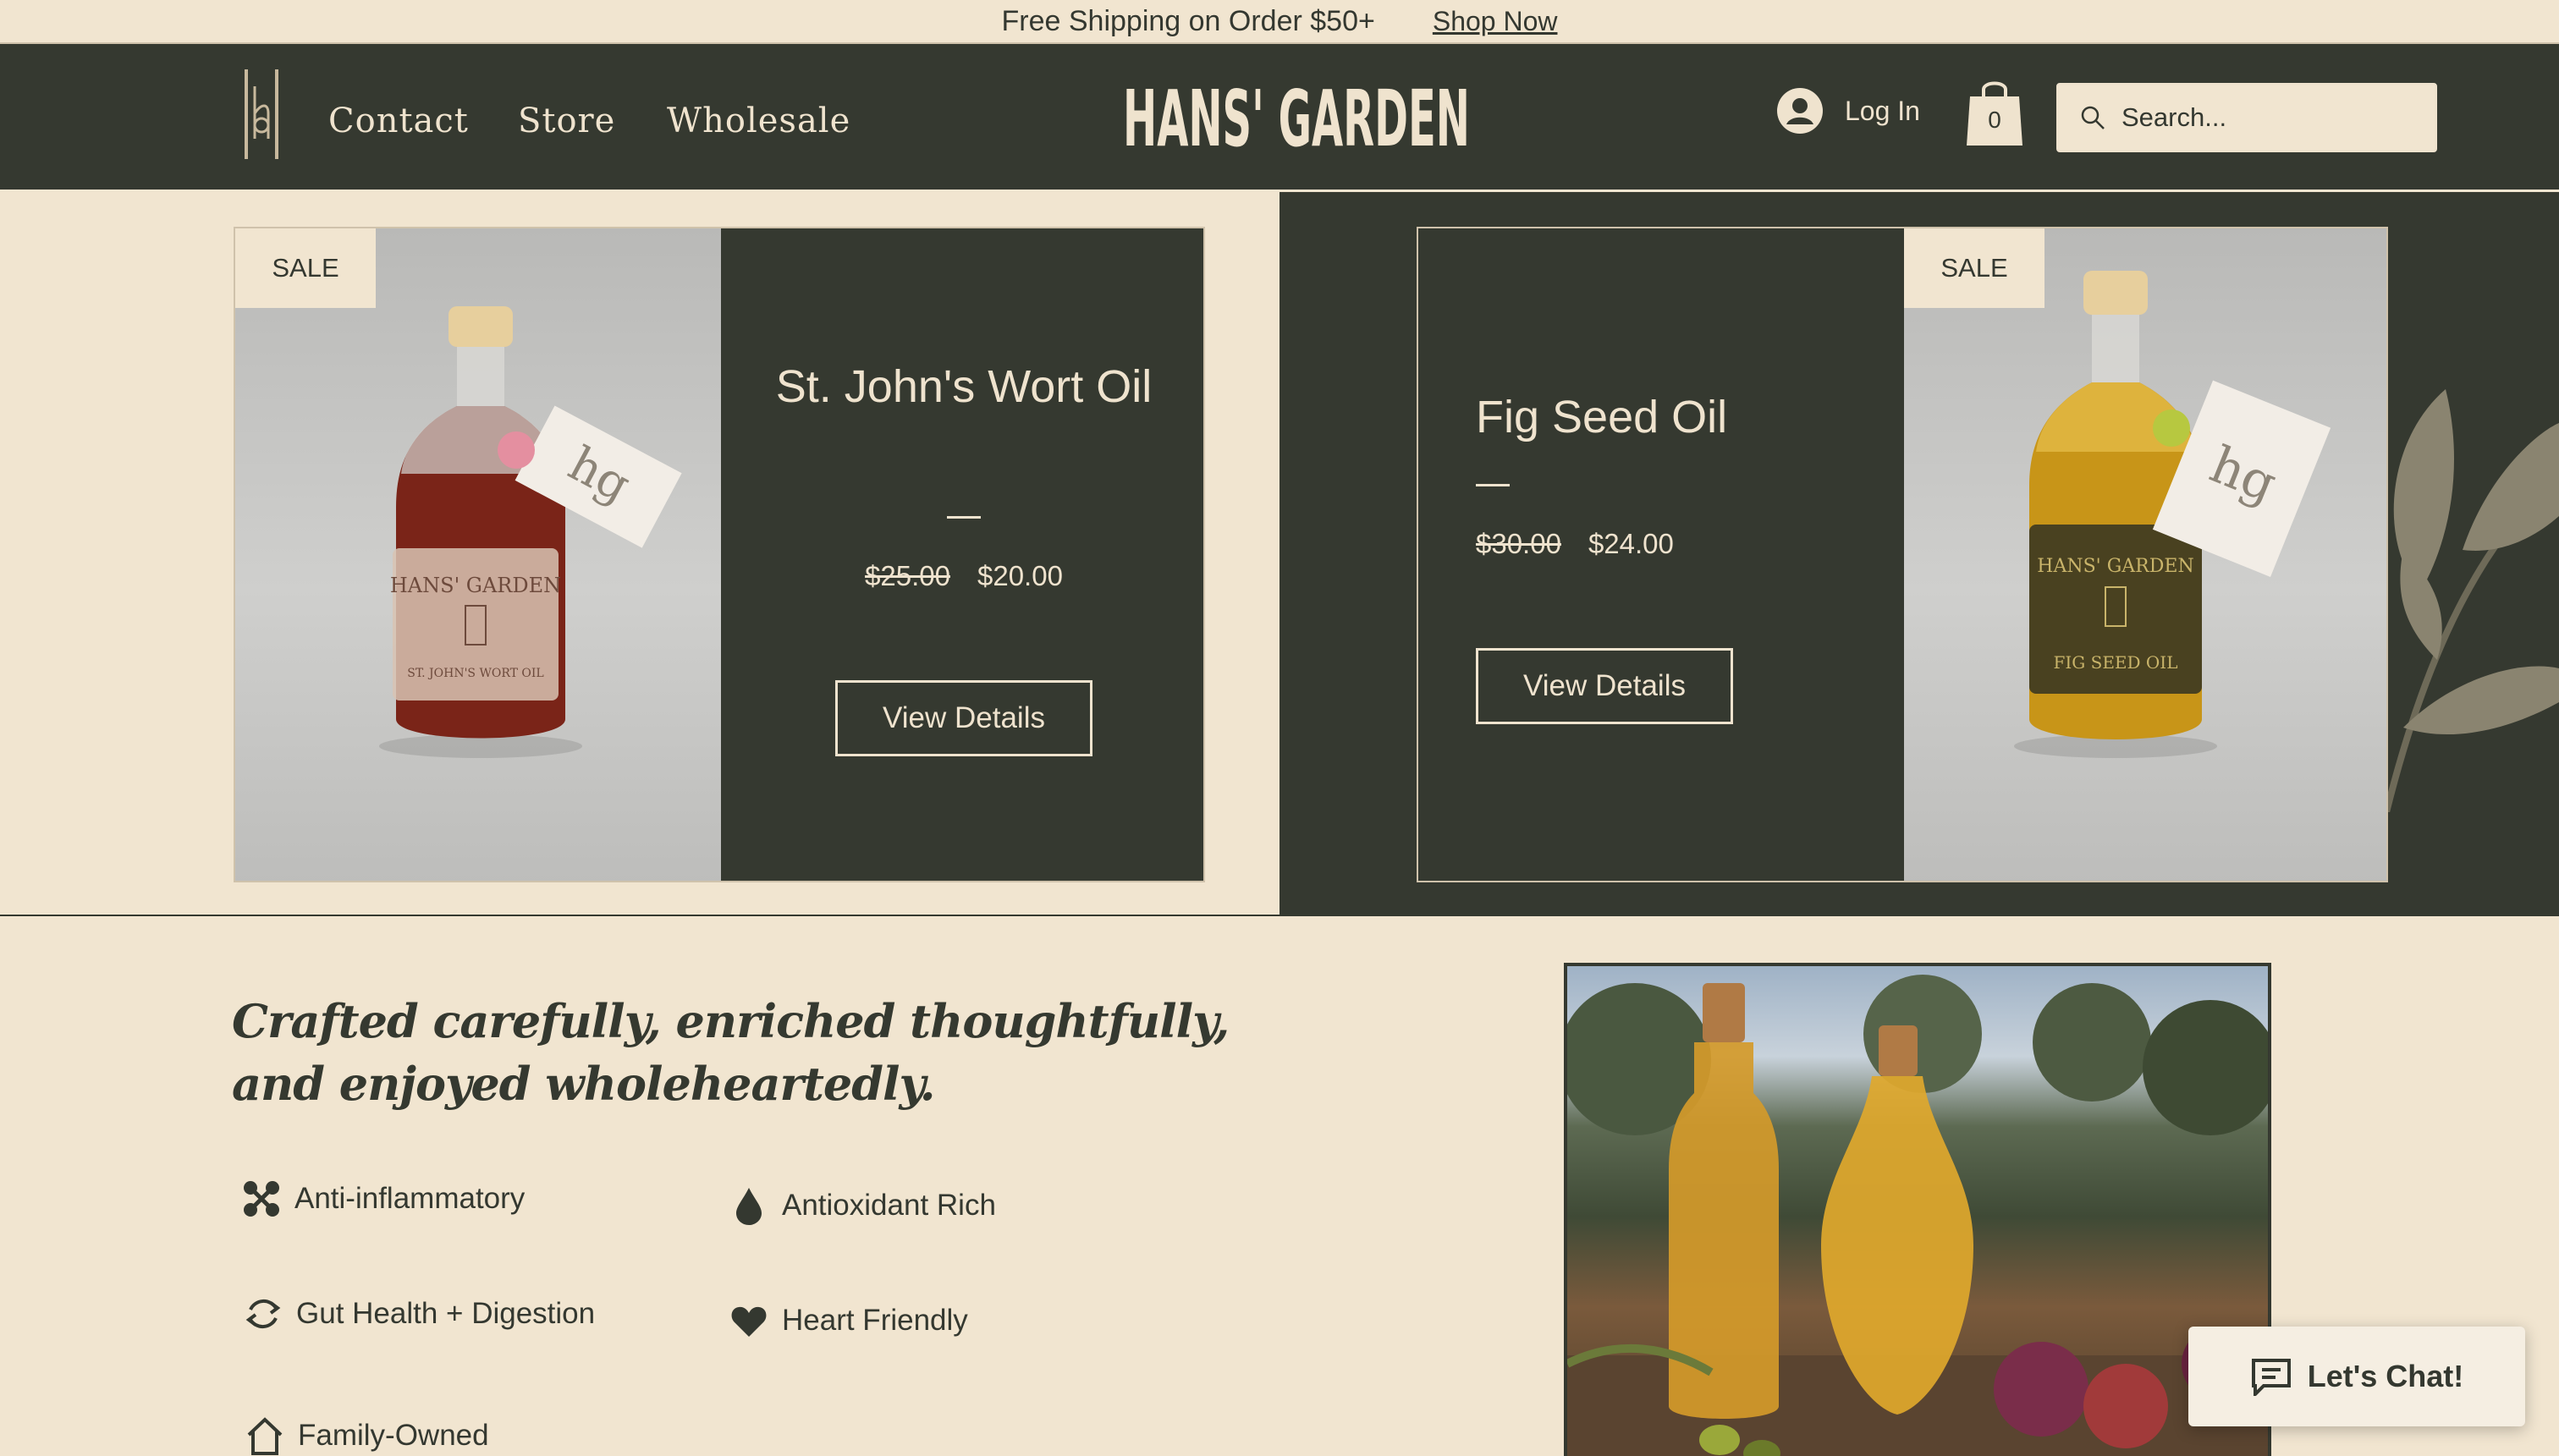 The width and height of the screenshot is (2559, 1456). What do you see at coordinates (263, 1314) in the screenshot?
I see `cycle-icon` at bounding box center [263, 1314].